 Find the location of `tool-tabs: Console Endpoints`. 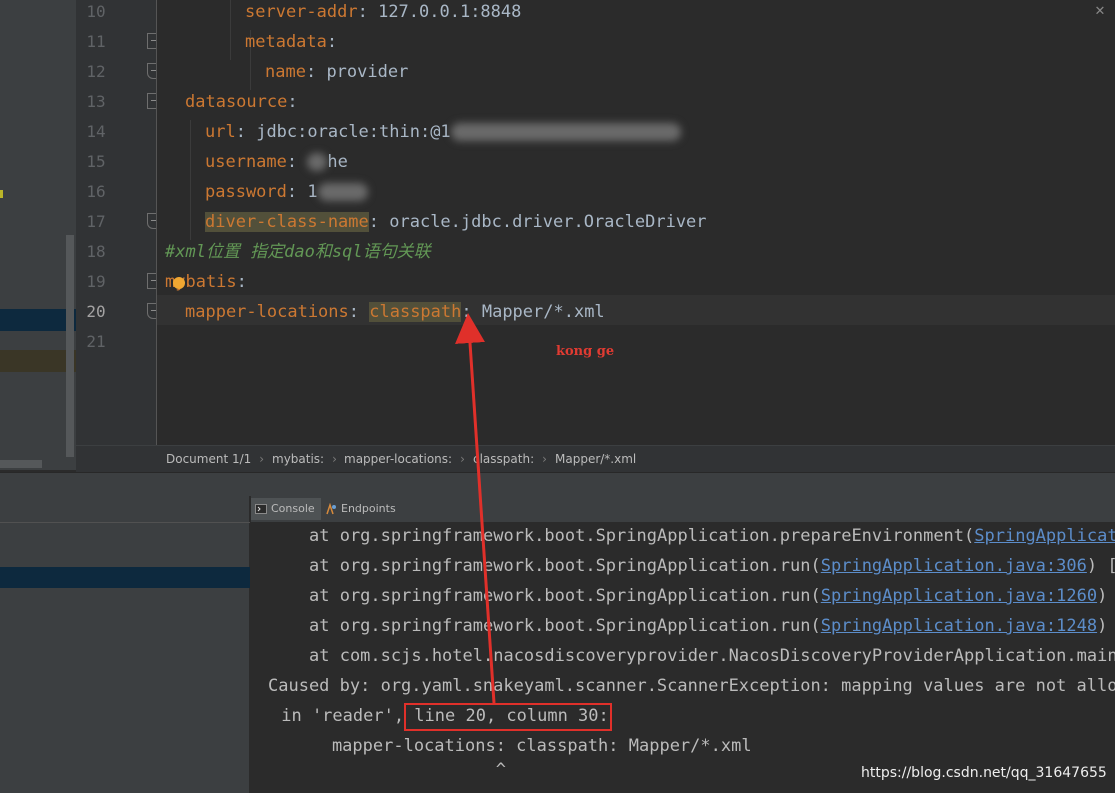

tool-tabs: Console Endpoints is located at coordinates (683, 509).